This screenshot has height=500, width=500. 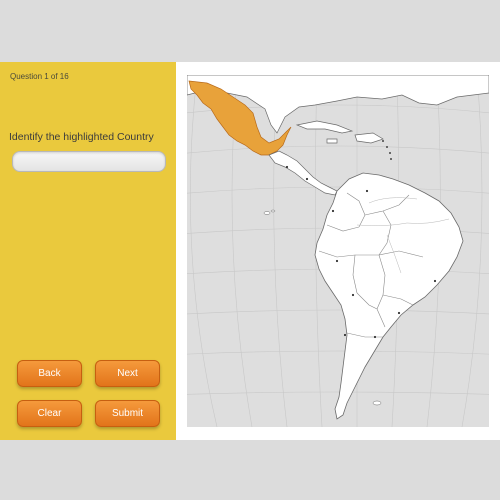 What do you see at coordinates (332, 141) in the screenshot?
I see `jamaica-island` at bounding box center [332, 141].